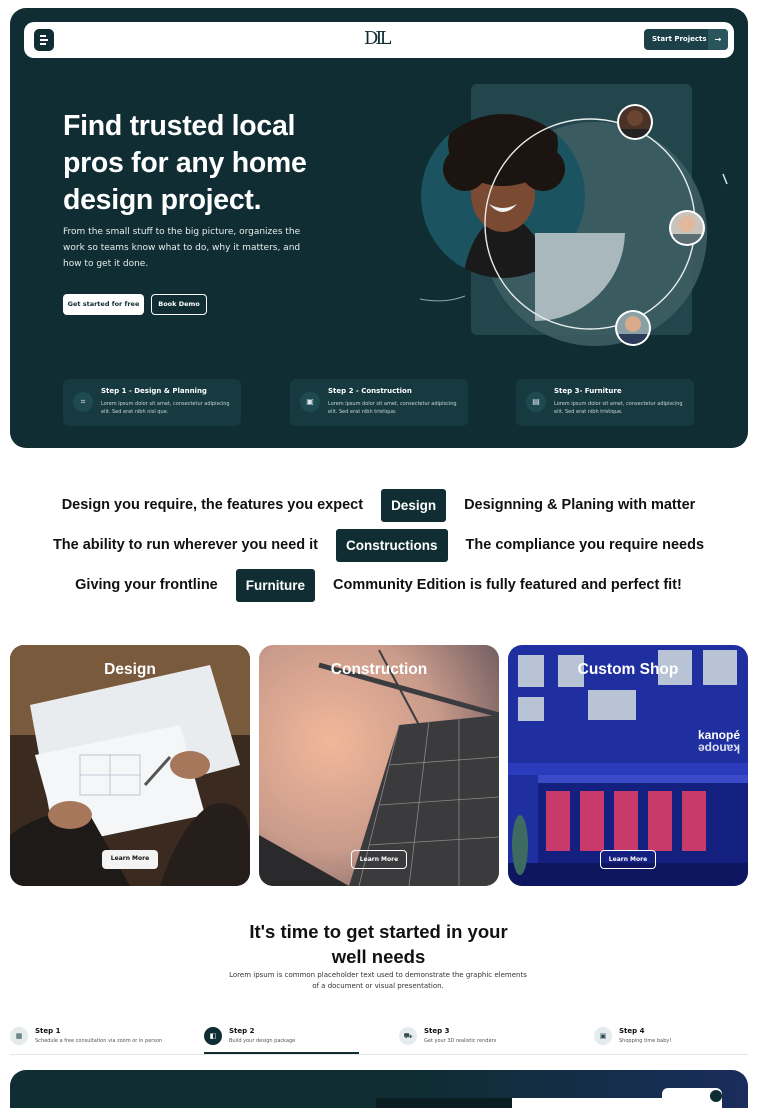 This screenshot has width=757, height=1108. Describe the element at coordinates (536, 402) in the screenshot. I see `sofa-icon: ▤` at that location.